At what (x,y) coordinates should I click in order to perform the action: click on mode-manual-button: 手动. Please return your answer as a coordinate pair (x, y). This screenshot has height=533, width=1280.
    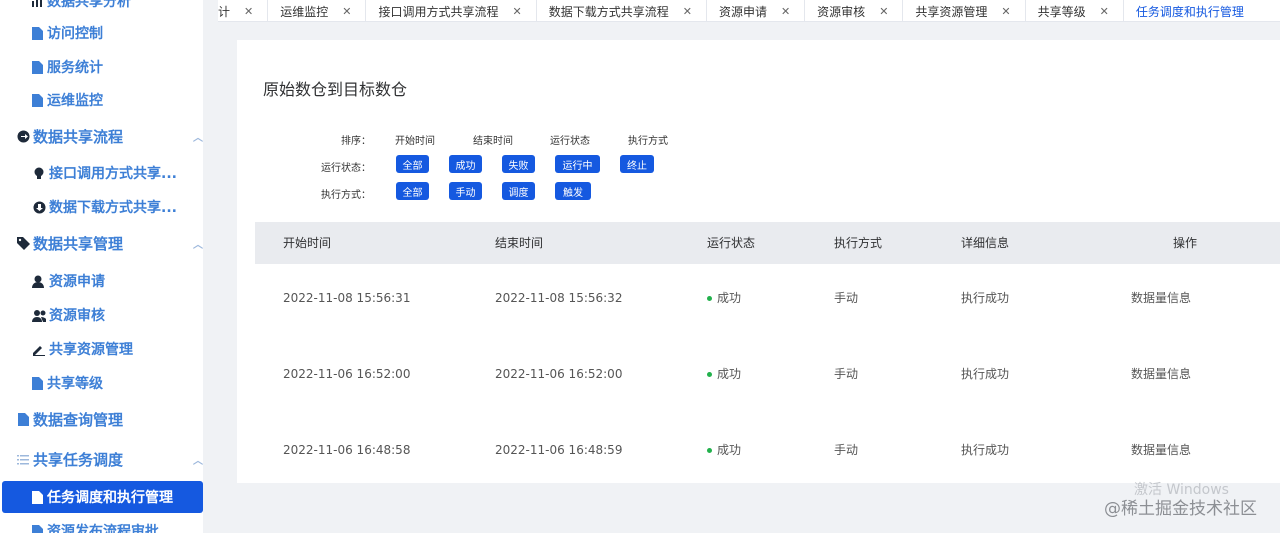
    Looking at the image, I should click on (465, 191).